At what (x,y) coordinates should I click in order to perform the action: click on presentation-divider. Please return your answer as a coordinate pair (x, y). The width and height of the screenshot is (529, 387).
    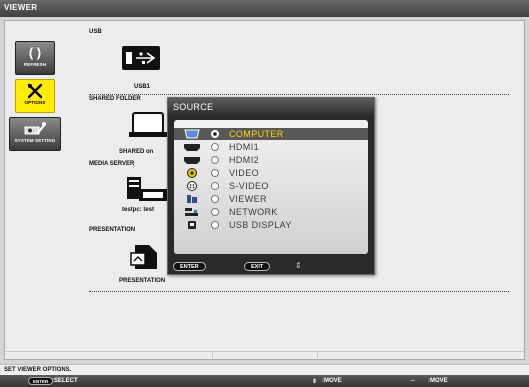
    Looking at the image, I should click on (299, 291).